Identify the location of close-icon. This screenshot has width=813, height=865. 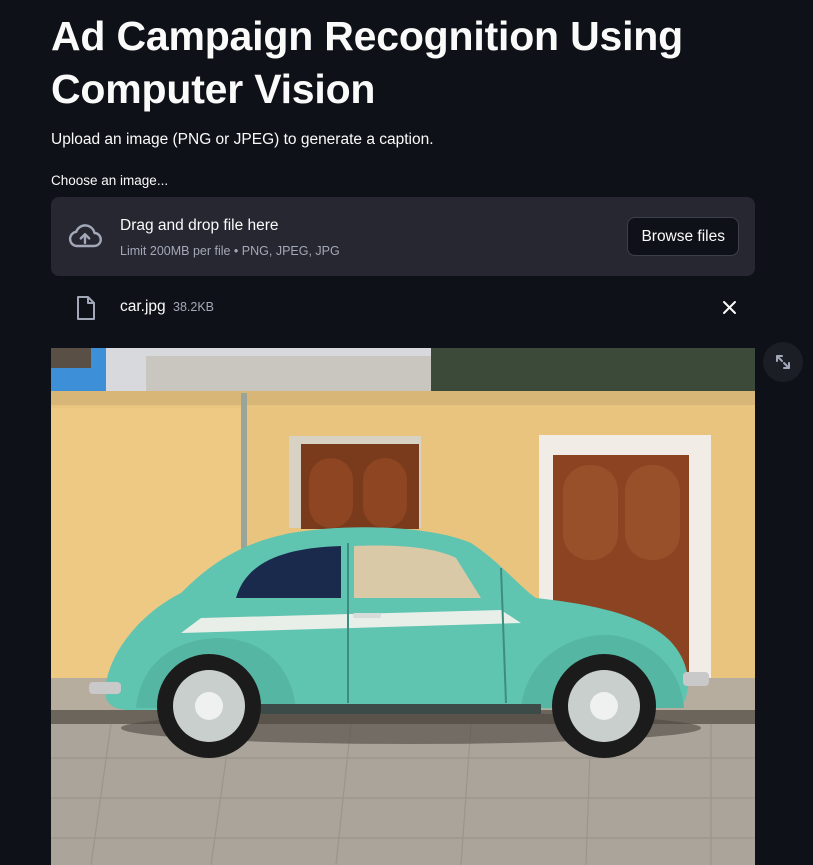
(729, 307).